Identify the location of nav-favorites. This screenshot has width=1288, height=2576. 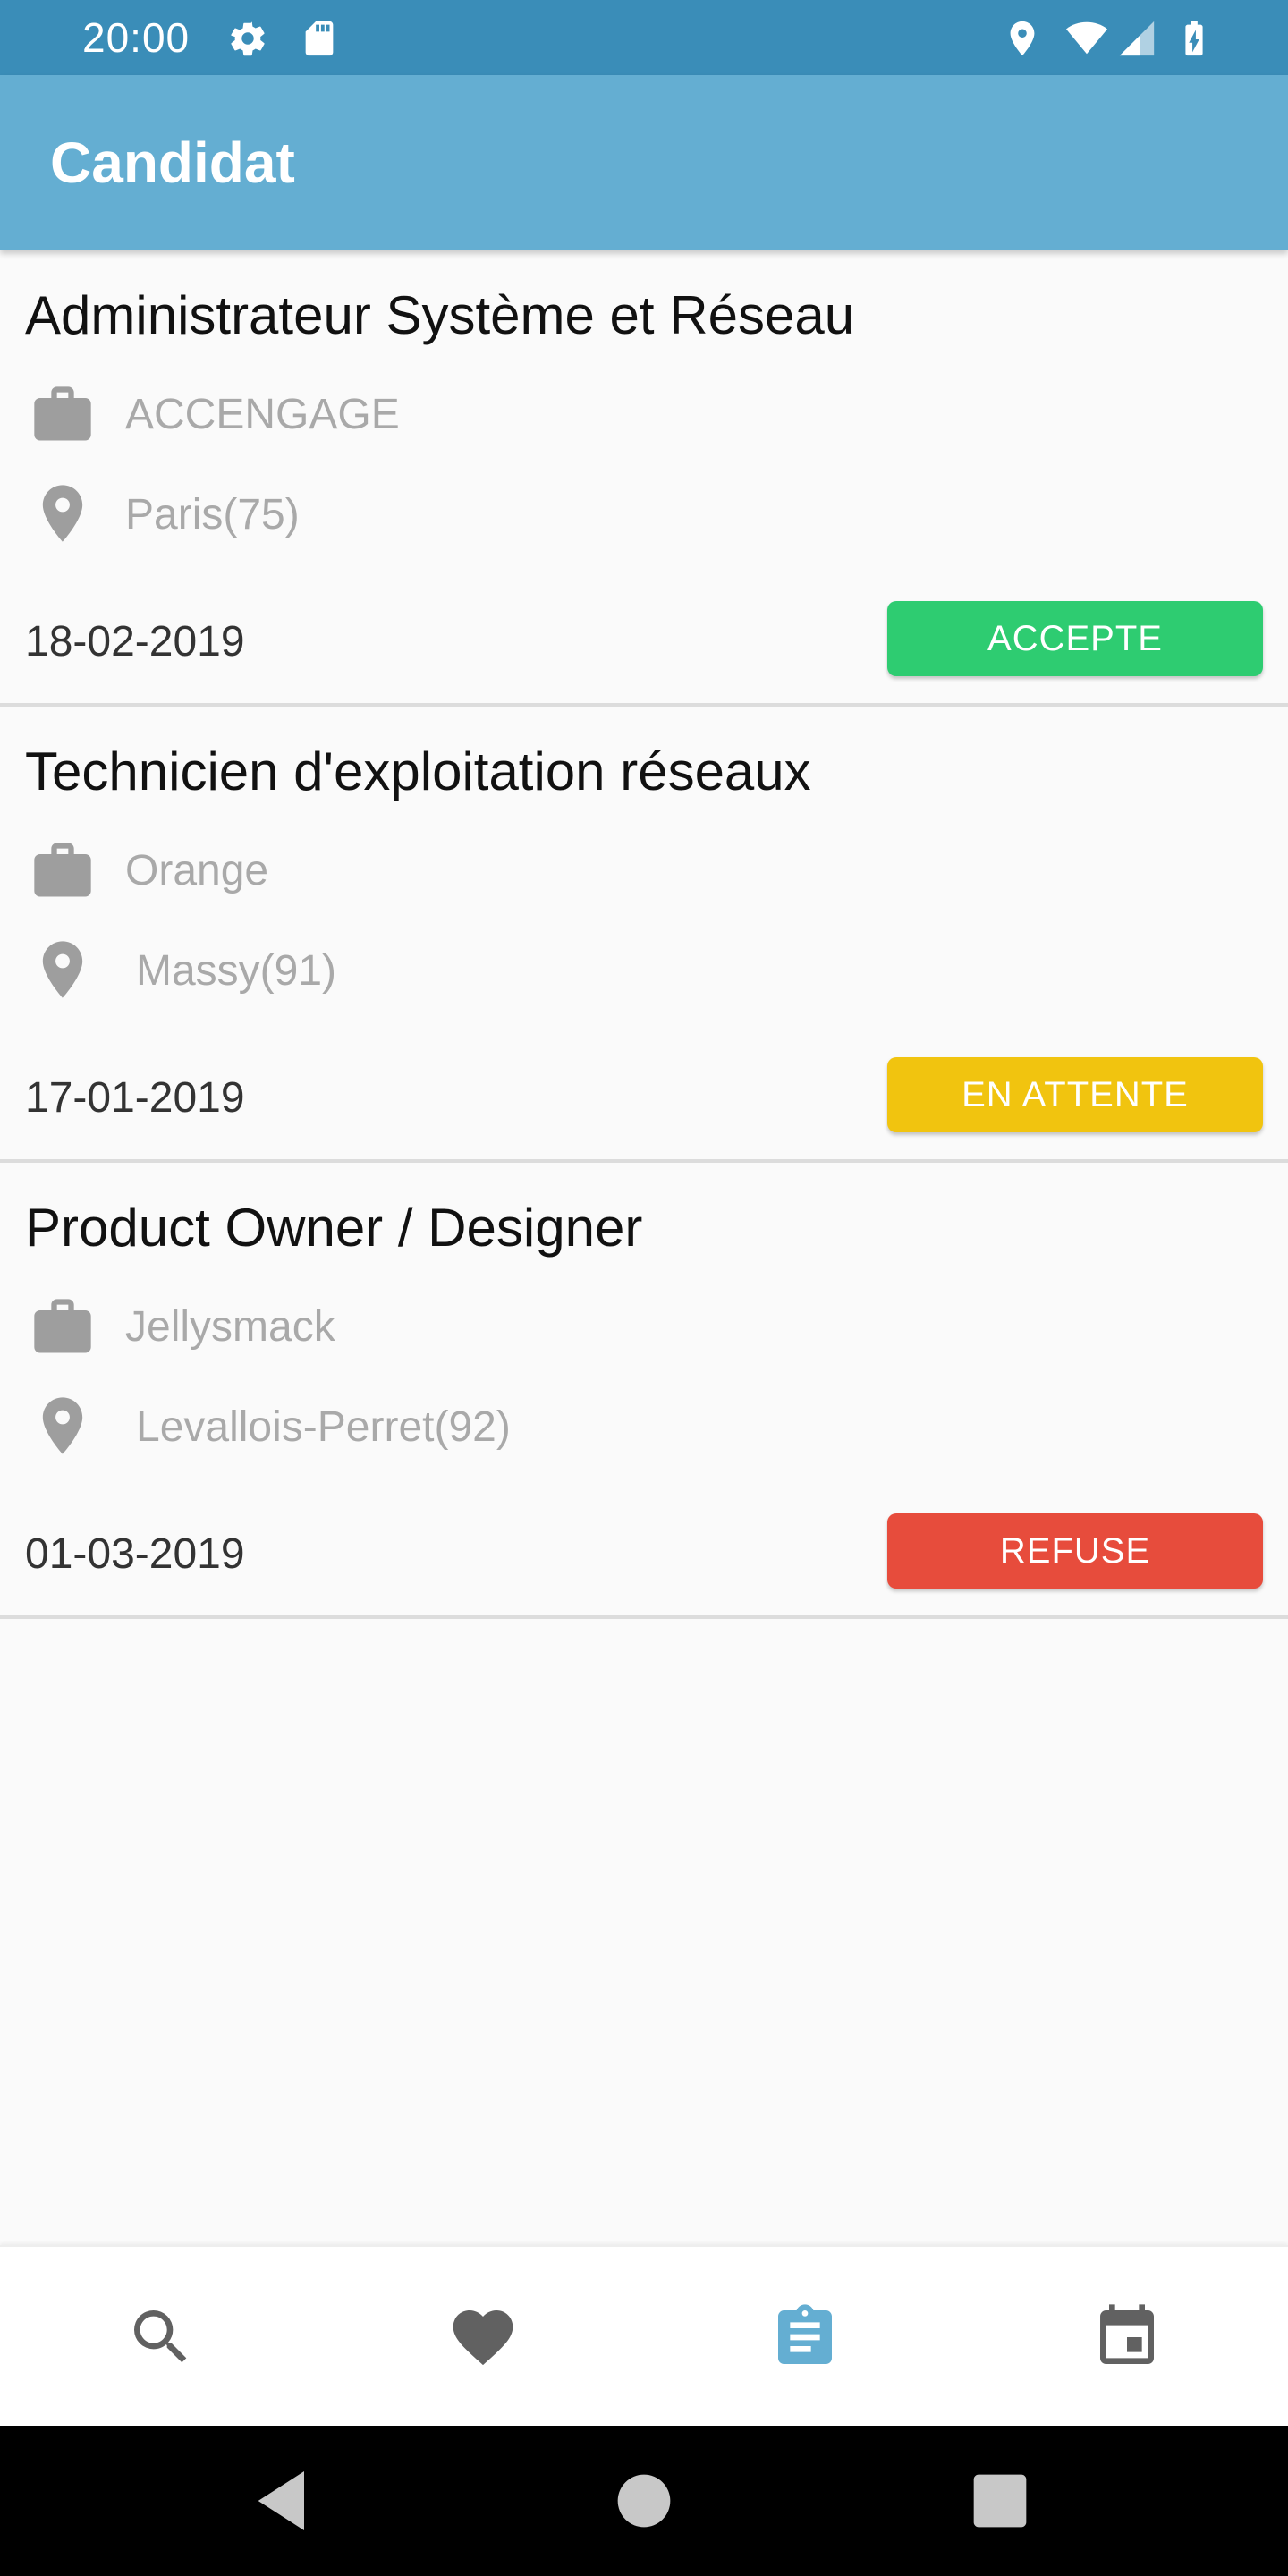
(483, 2337).